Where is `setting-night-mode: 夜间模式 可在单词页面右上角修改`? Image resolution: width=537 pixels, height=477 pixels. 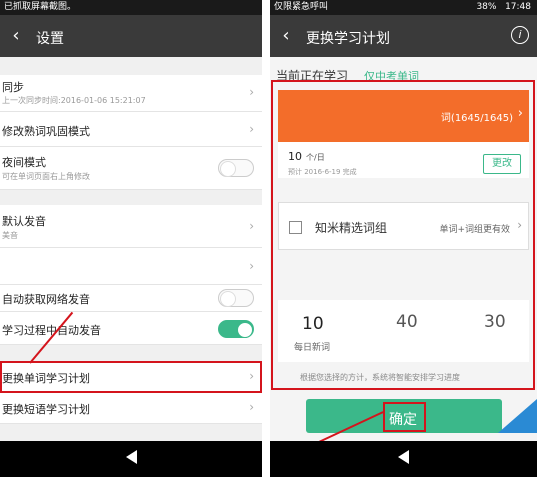
setting-night-mode: 夜间模式 可在单词页面右上角修改 is located at coordinates (131, 168).